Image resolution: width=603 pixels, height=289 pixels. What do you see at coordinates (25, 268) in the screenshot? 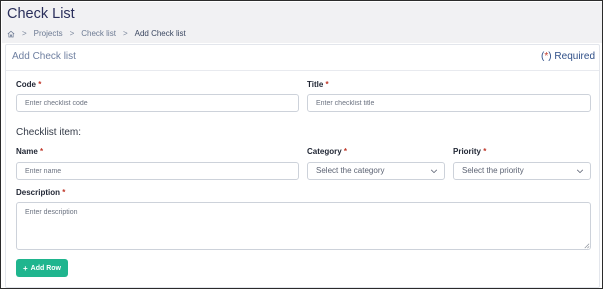
I see `plus-icon: +` at bounding box center [25, 268].